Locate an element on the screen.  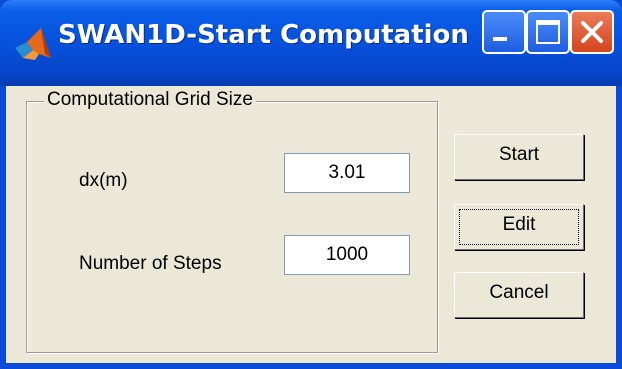
number-of-steps-label: Number of Steps is located at coordinates (150, 263).